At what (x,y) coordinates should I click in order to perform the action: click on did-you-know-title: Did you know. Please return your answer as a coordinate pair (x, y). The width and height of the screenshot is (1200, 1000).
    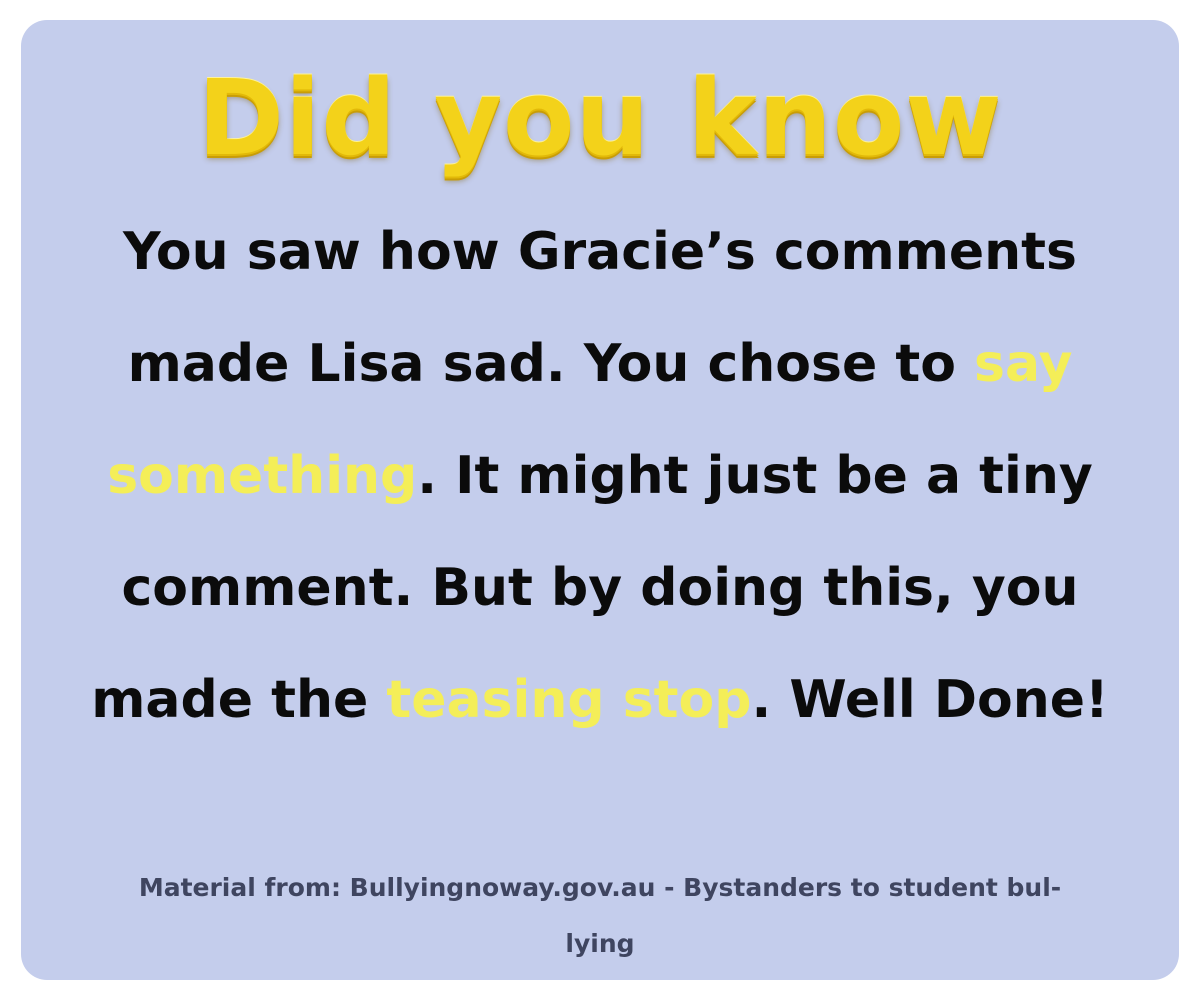
    Looking at the image, I should click on (600, 118).